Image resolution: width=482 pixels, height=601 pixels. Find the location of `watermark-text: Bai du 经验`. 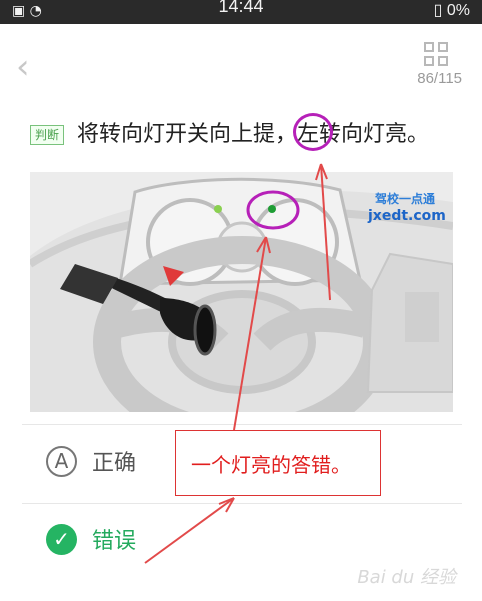

watermark-text: Bai du 经验 is located at coordinates (406, 577).